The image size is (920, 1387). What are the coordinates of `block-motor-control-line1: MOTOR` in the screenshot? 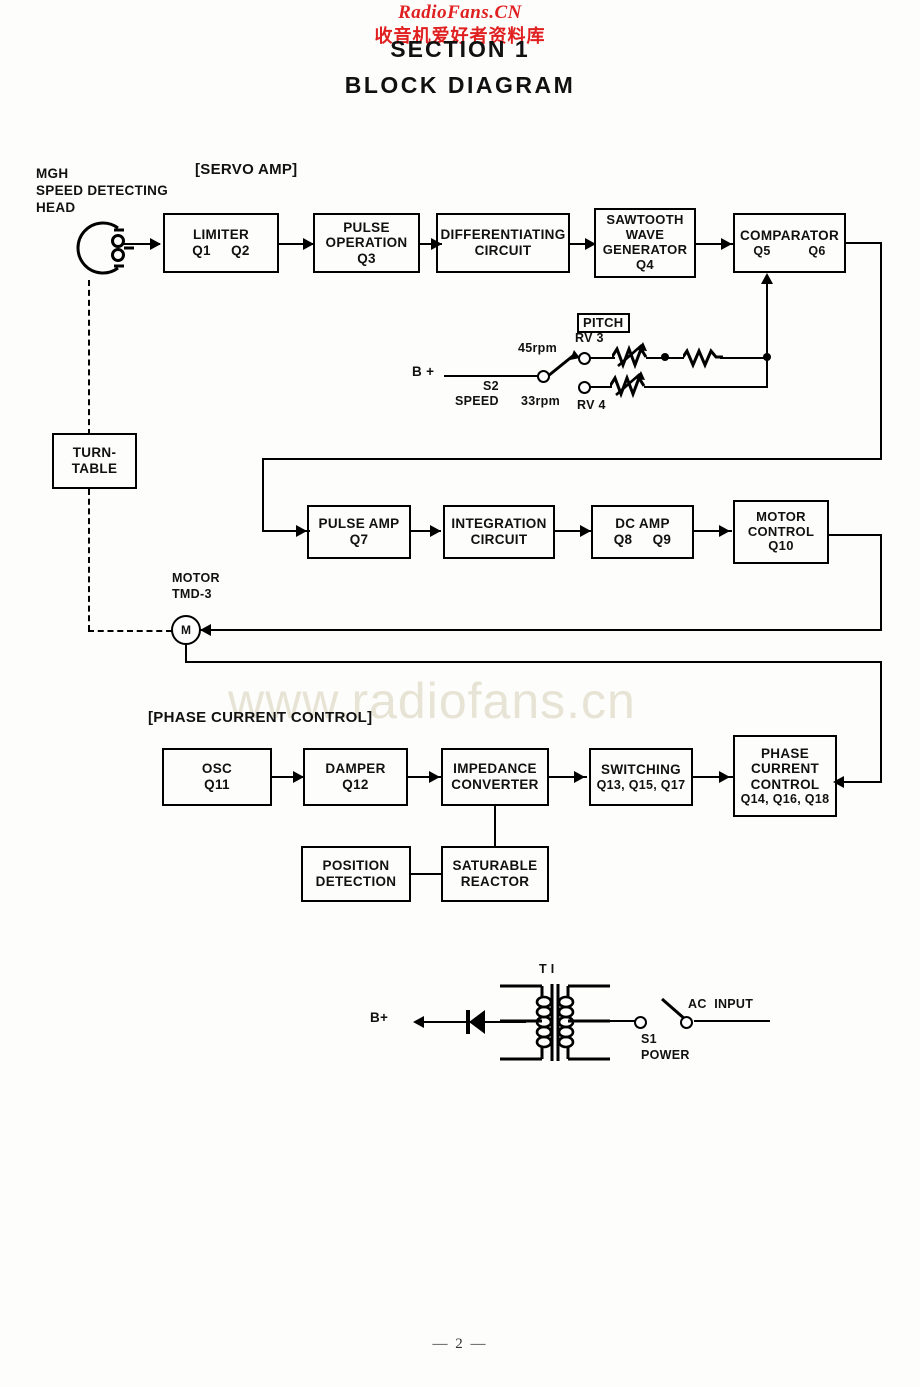 It's located at (781, 516).